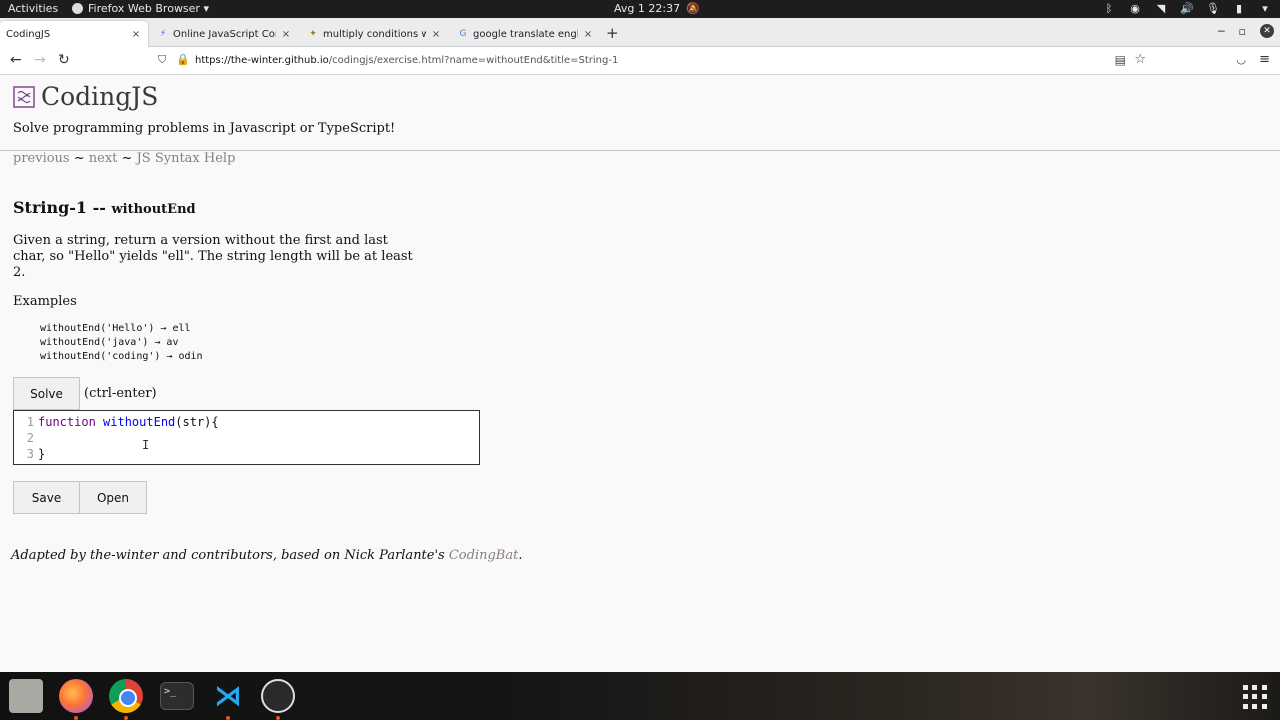  What do you see at coordinates (186, 158) in the screenshot?
I see `js-syntax-help-link: JS Syntax Help` at bounding box center [186, 158].